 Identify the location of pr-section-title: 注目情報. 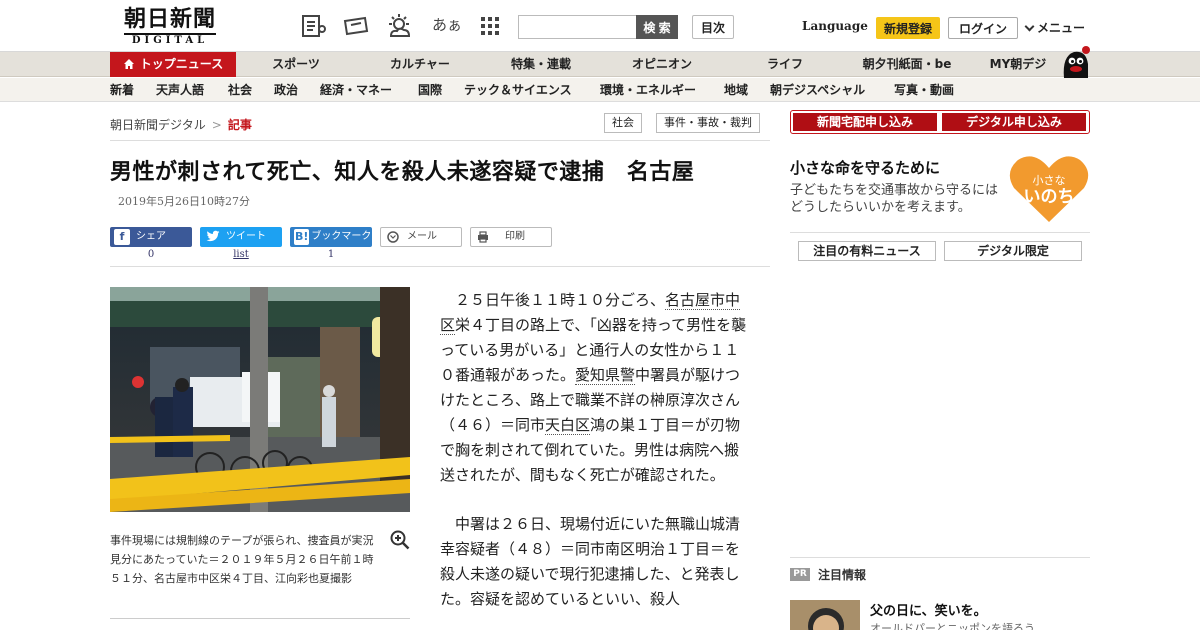
(842, 575).